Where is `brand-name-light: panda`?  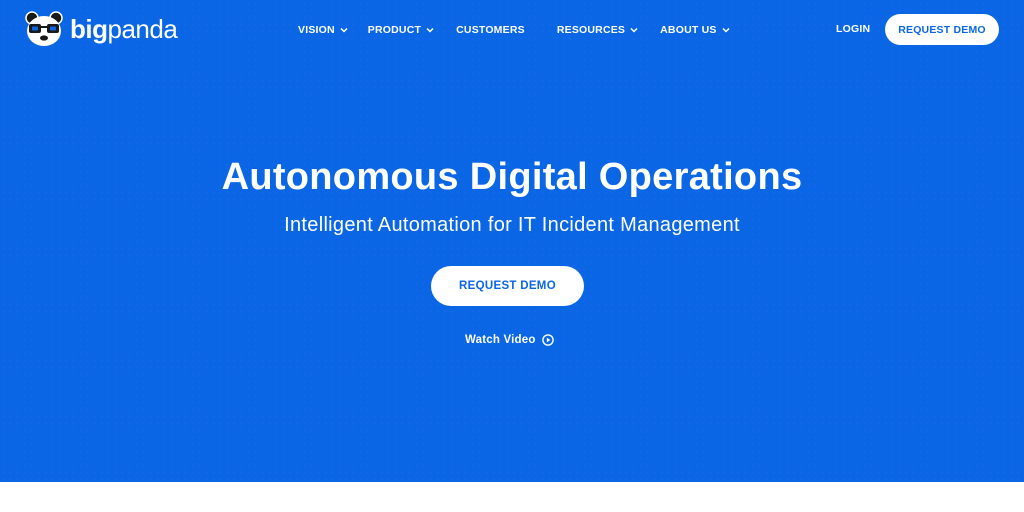
brand-name-light: panda is located at coordinates (142, 29).